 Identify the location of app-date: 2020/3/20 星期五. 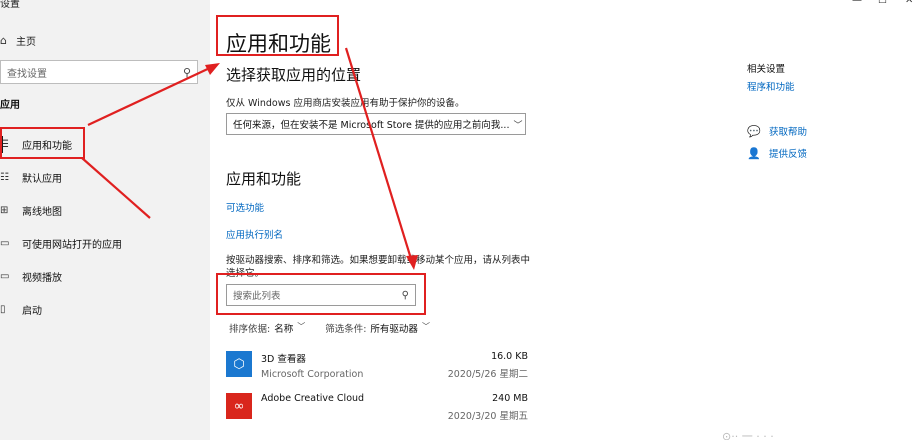
(487, 416).